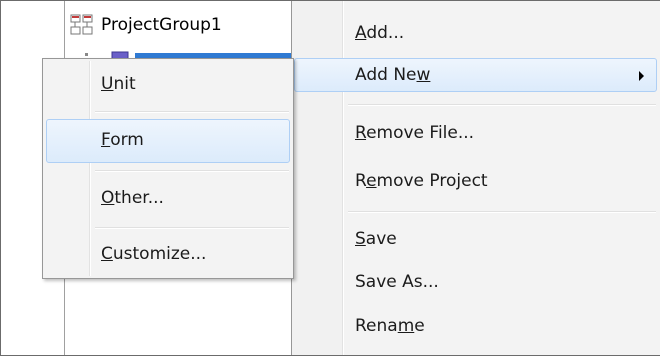 Image resolution: width=660 pixels, height=356 pixels. I want to click on tree-node-project-group: ProjectGroup1, so click(145, 25).